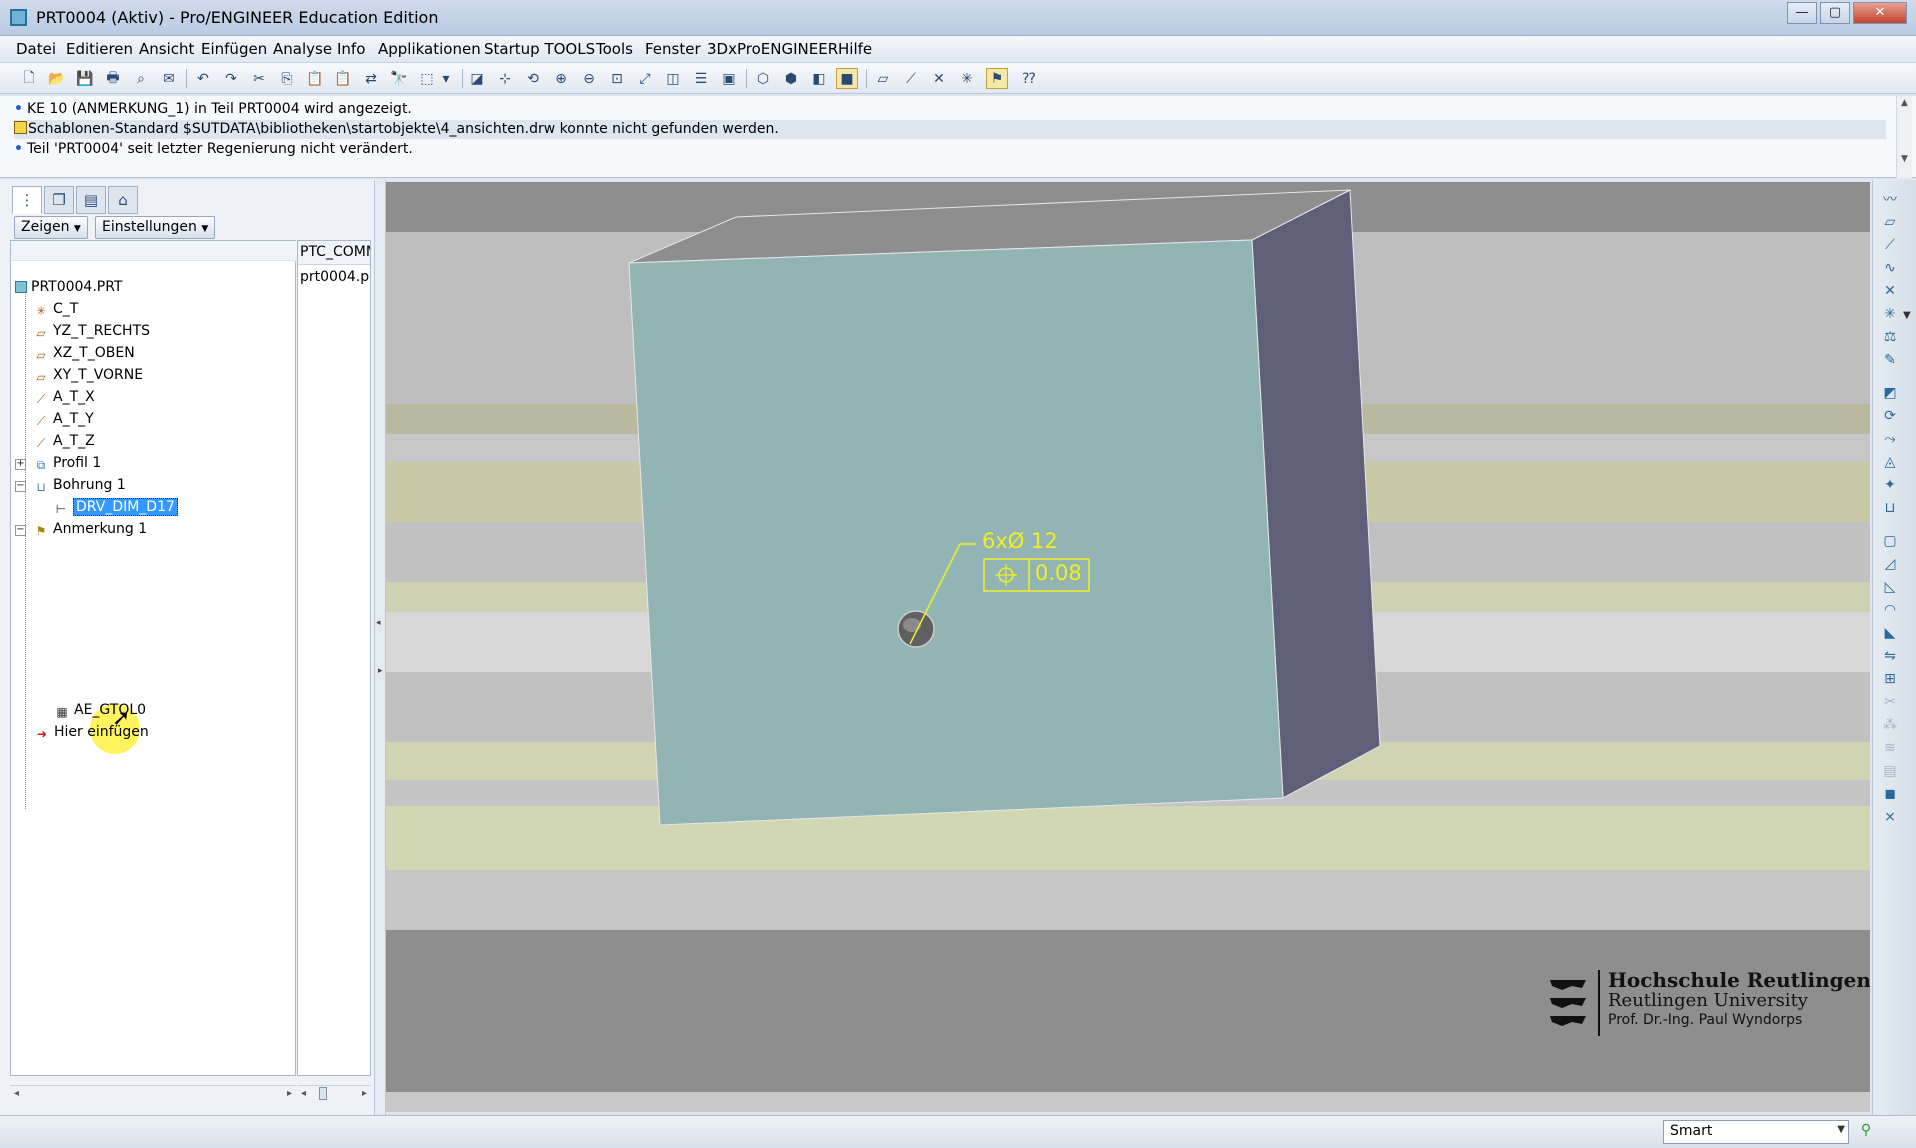 The height and width of the screenshot is (1148, 1916). Describe the element at coordinates (1890, 656) in the screenshot. I see `mirror-tool-icon: ⇋` at that location.